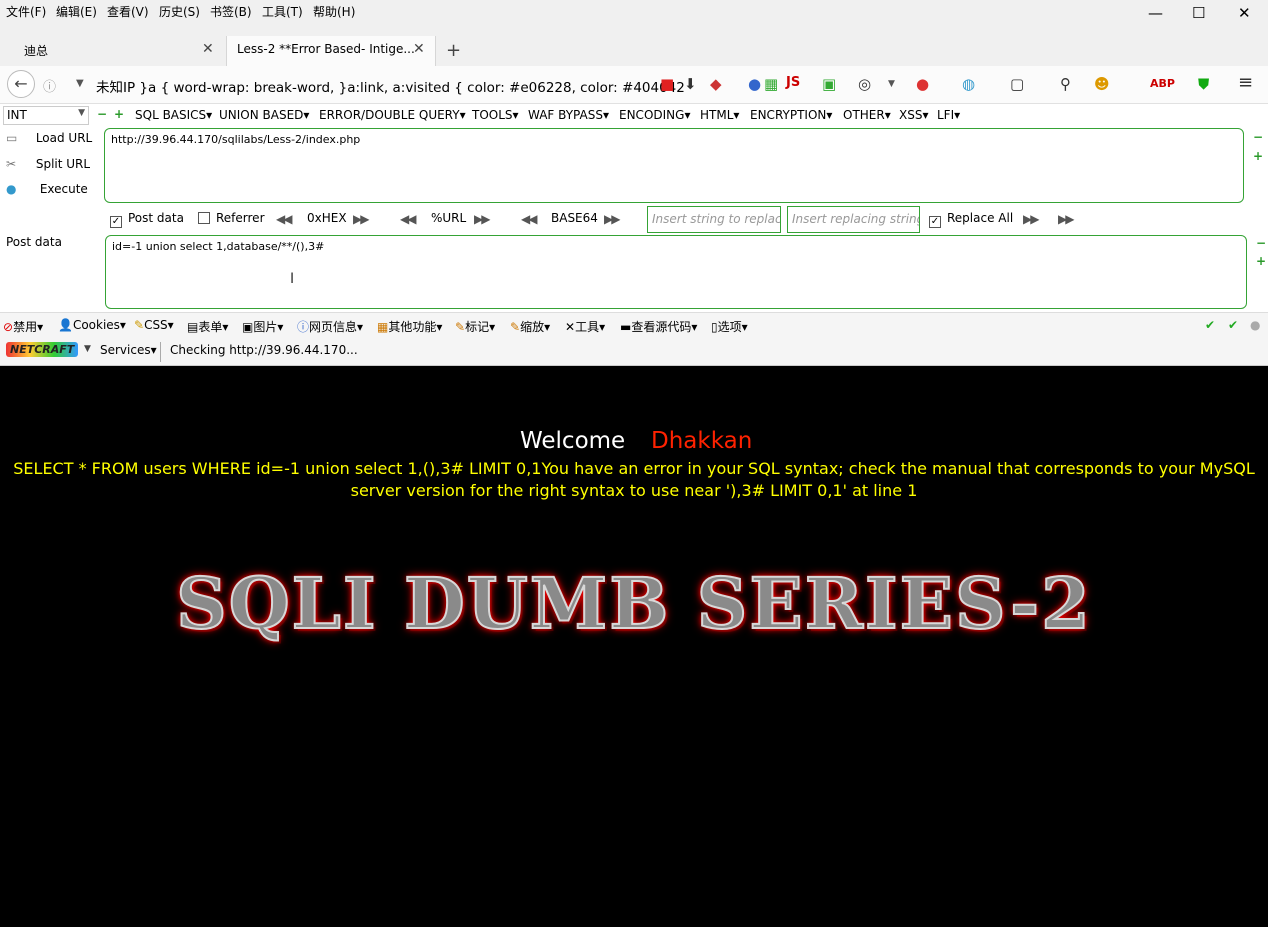  I want to click on post-data-checkbox: ✓ Post data, so click(147, 219).